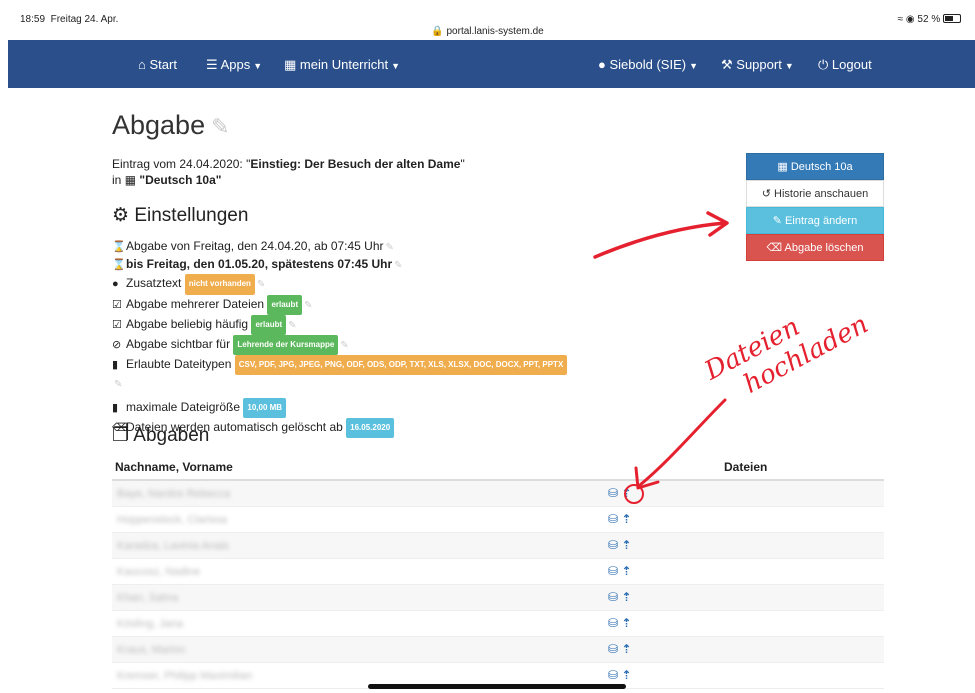  What do you see at coordinates (661, 235) in the screenshot?
I see `annotation-arrow-right` at bounding box center [661, 235].